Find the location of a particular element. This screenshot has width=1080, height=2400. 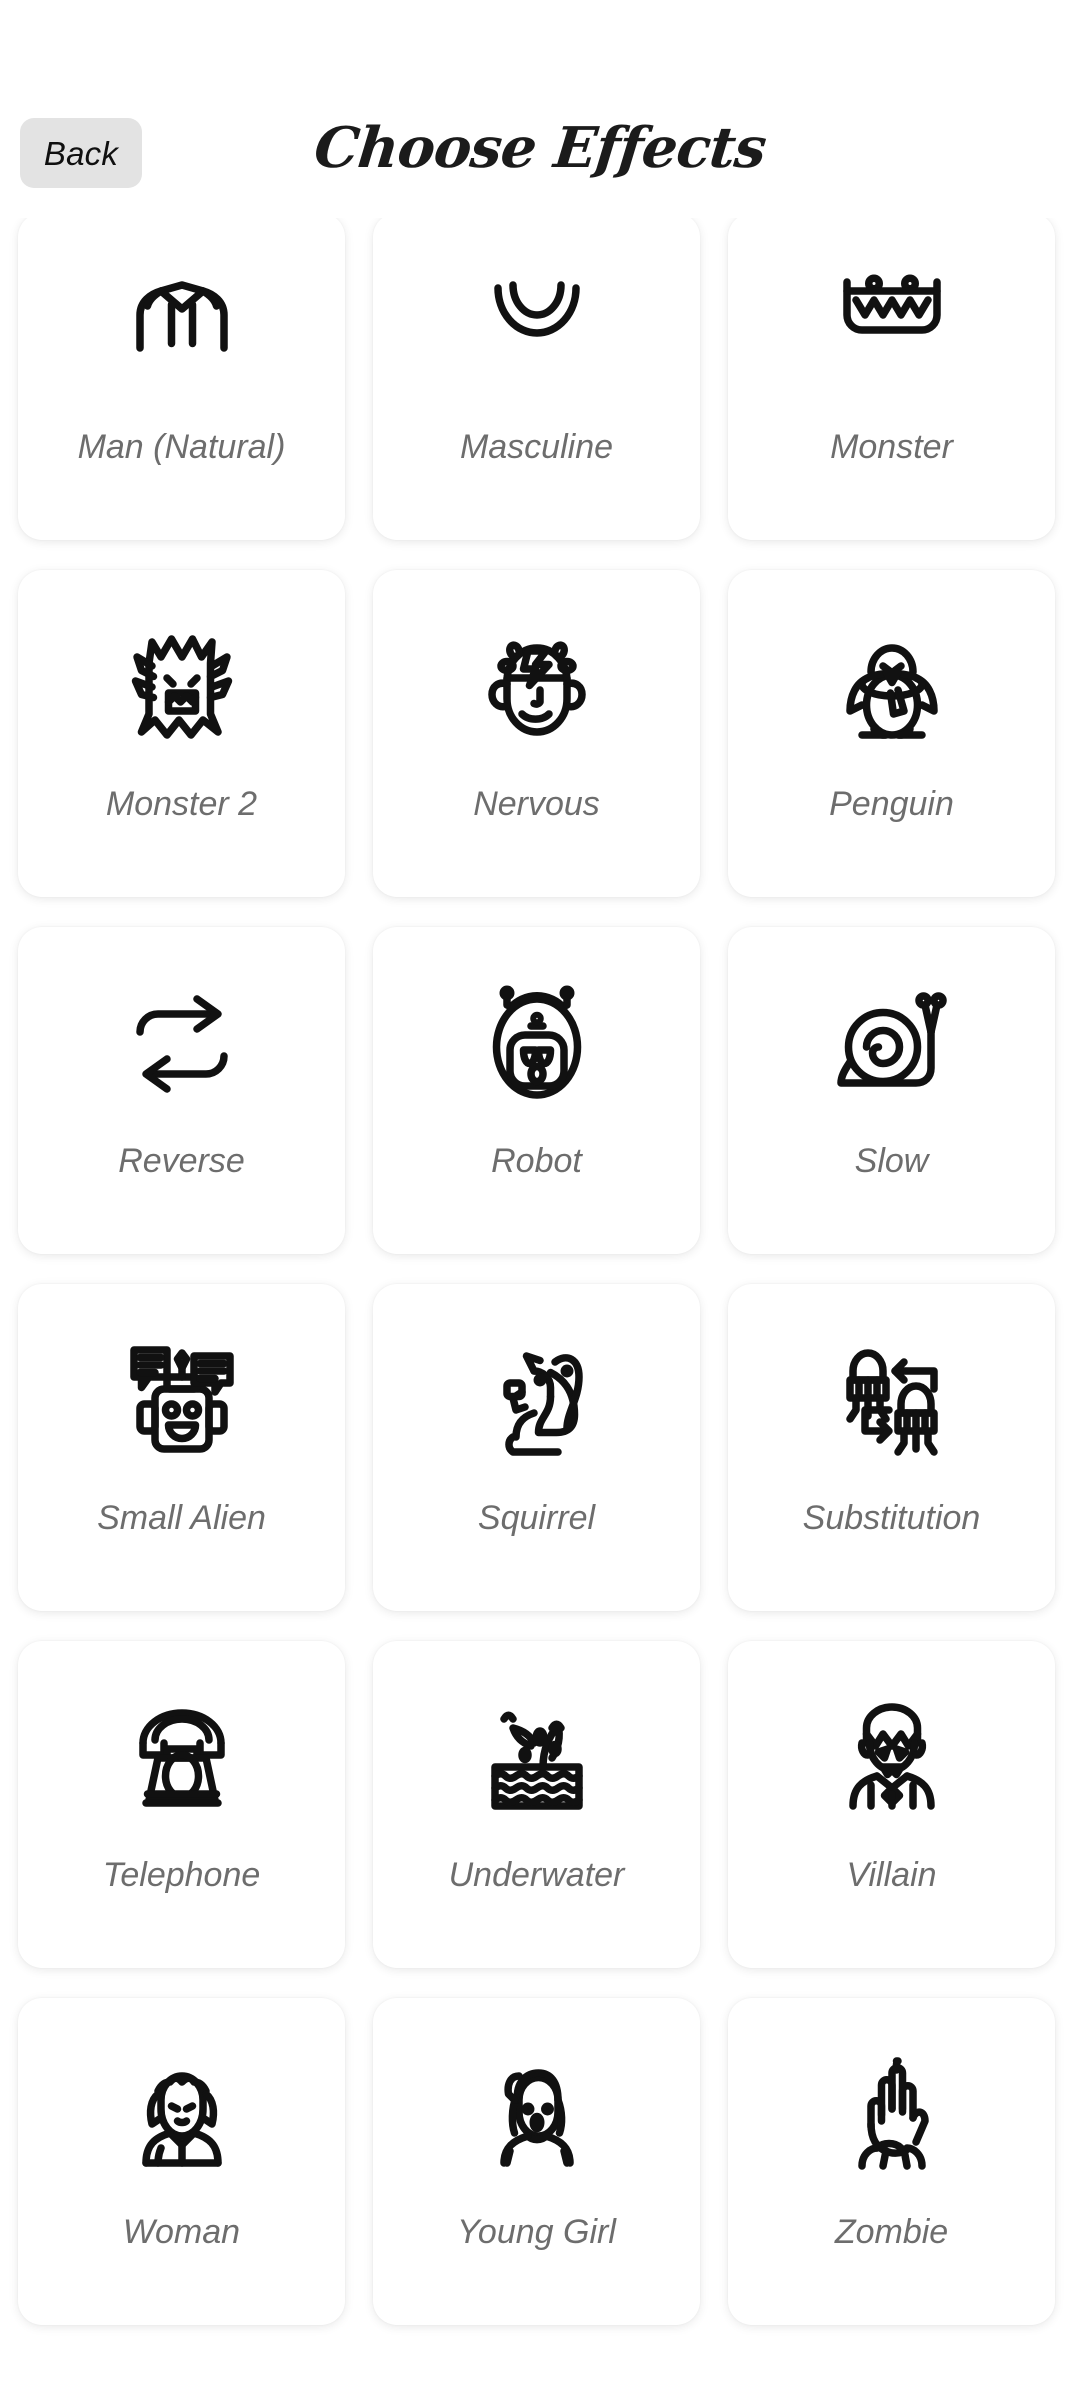

app-header: Back Choose Effects is located at coordinates (540, 109).